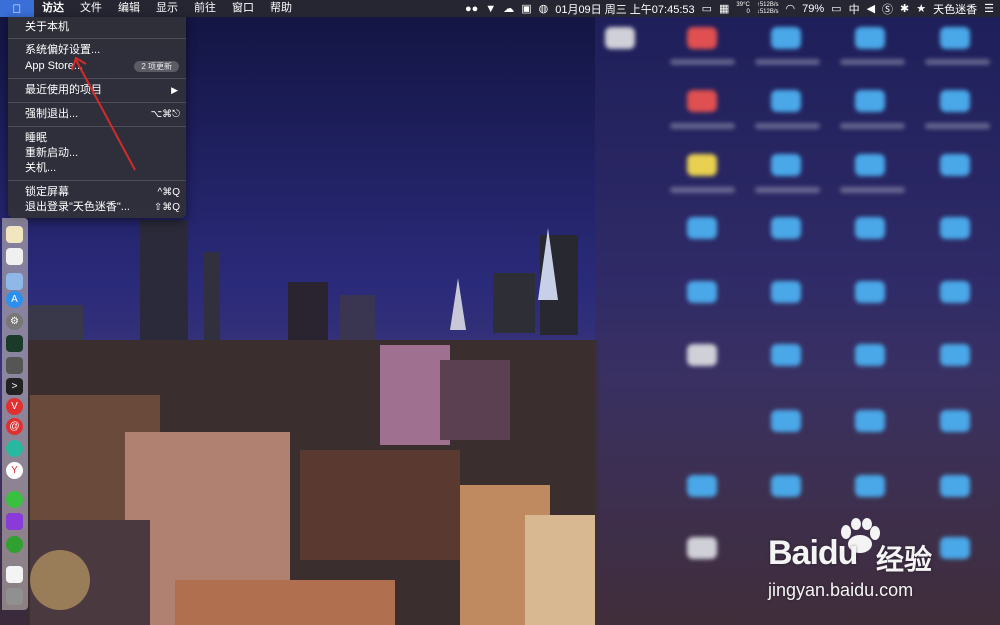 The image size is (1000, 625). Describe the element at coordinates (841, 590) in the screenshot. I see `watermark-url: jingyan.baidu.com` at that location.